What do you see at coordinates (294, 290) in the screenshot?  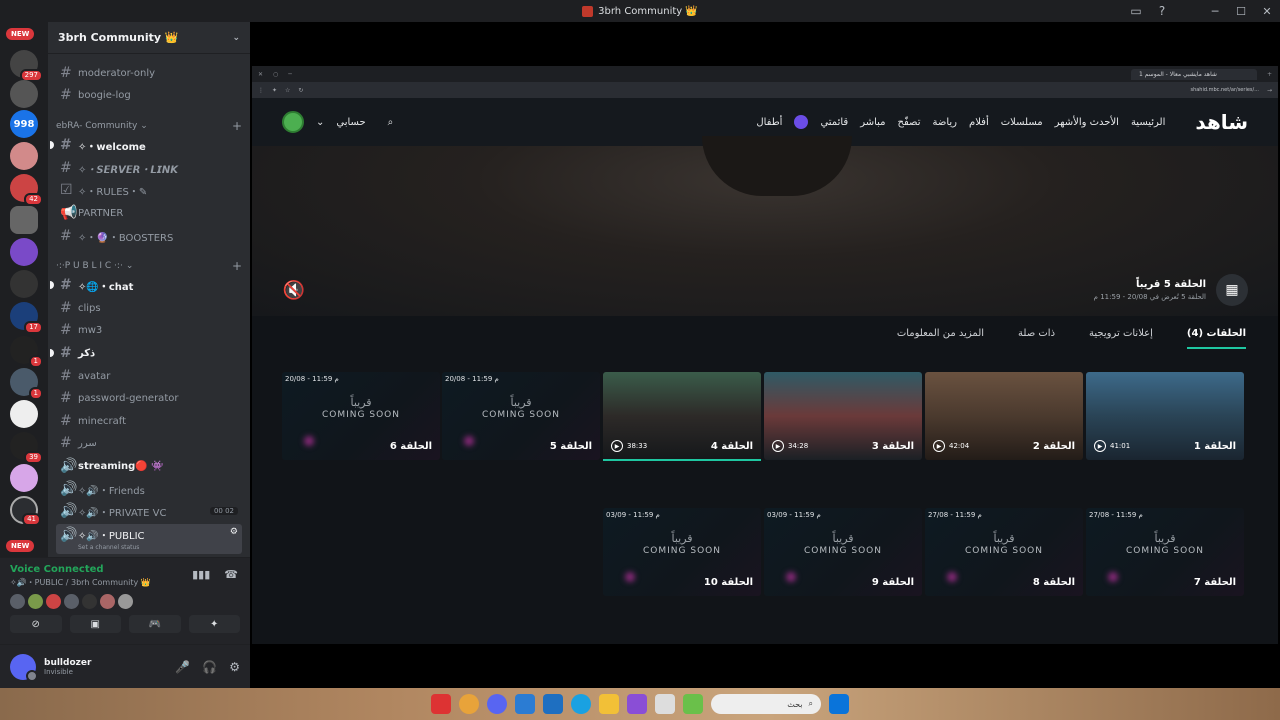 I see `mute-icon: 🔇` at bounding box center [294, 290].